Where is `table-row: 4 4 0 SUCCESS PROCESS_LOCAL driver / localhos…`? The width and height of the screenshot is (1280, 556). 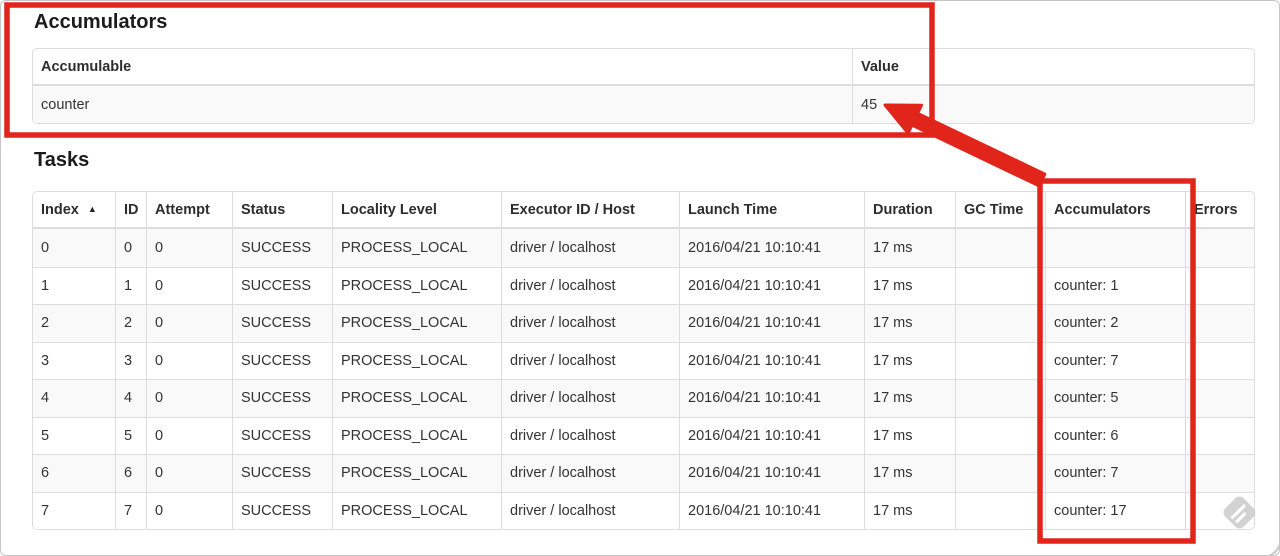 table-row: 4 4 0 SUCCESS PROCESS_LOCAL driver / localhos… is located at coordinates (643, 398).